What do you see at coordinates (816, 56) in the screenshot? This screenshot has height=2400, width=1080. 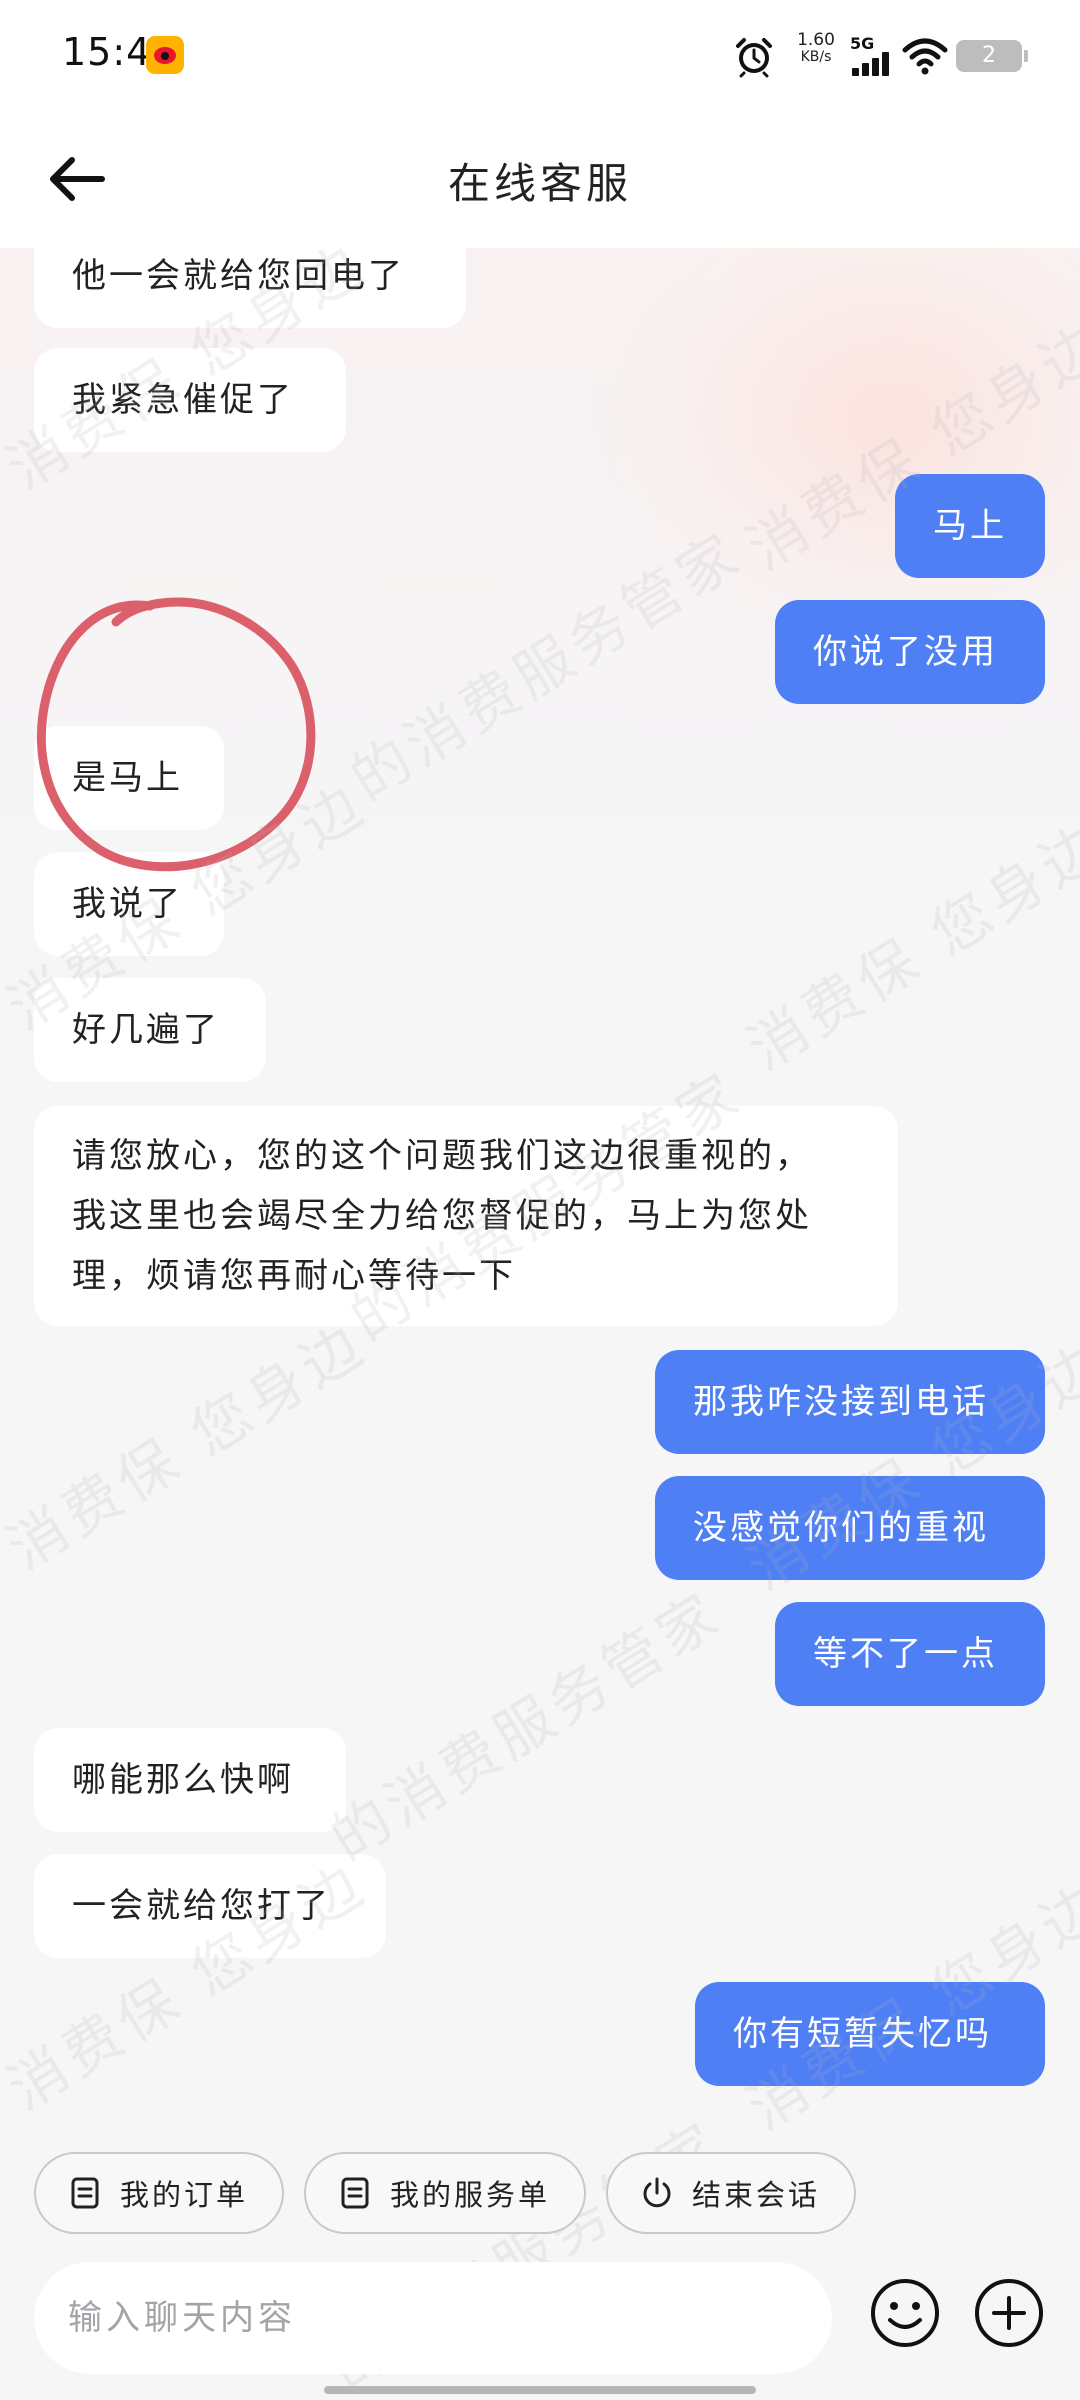 I see `network-speed-unit: KB/s` at bounding box center [816, 56].